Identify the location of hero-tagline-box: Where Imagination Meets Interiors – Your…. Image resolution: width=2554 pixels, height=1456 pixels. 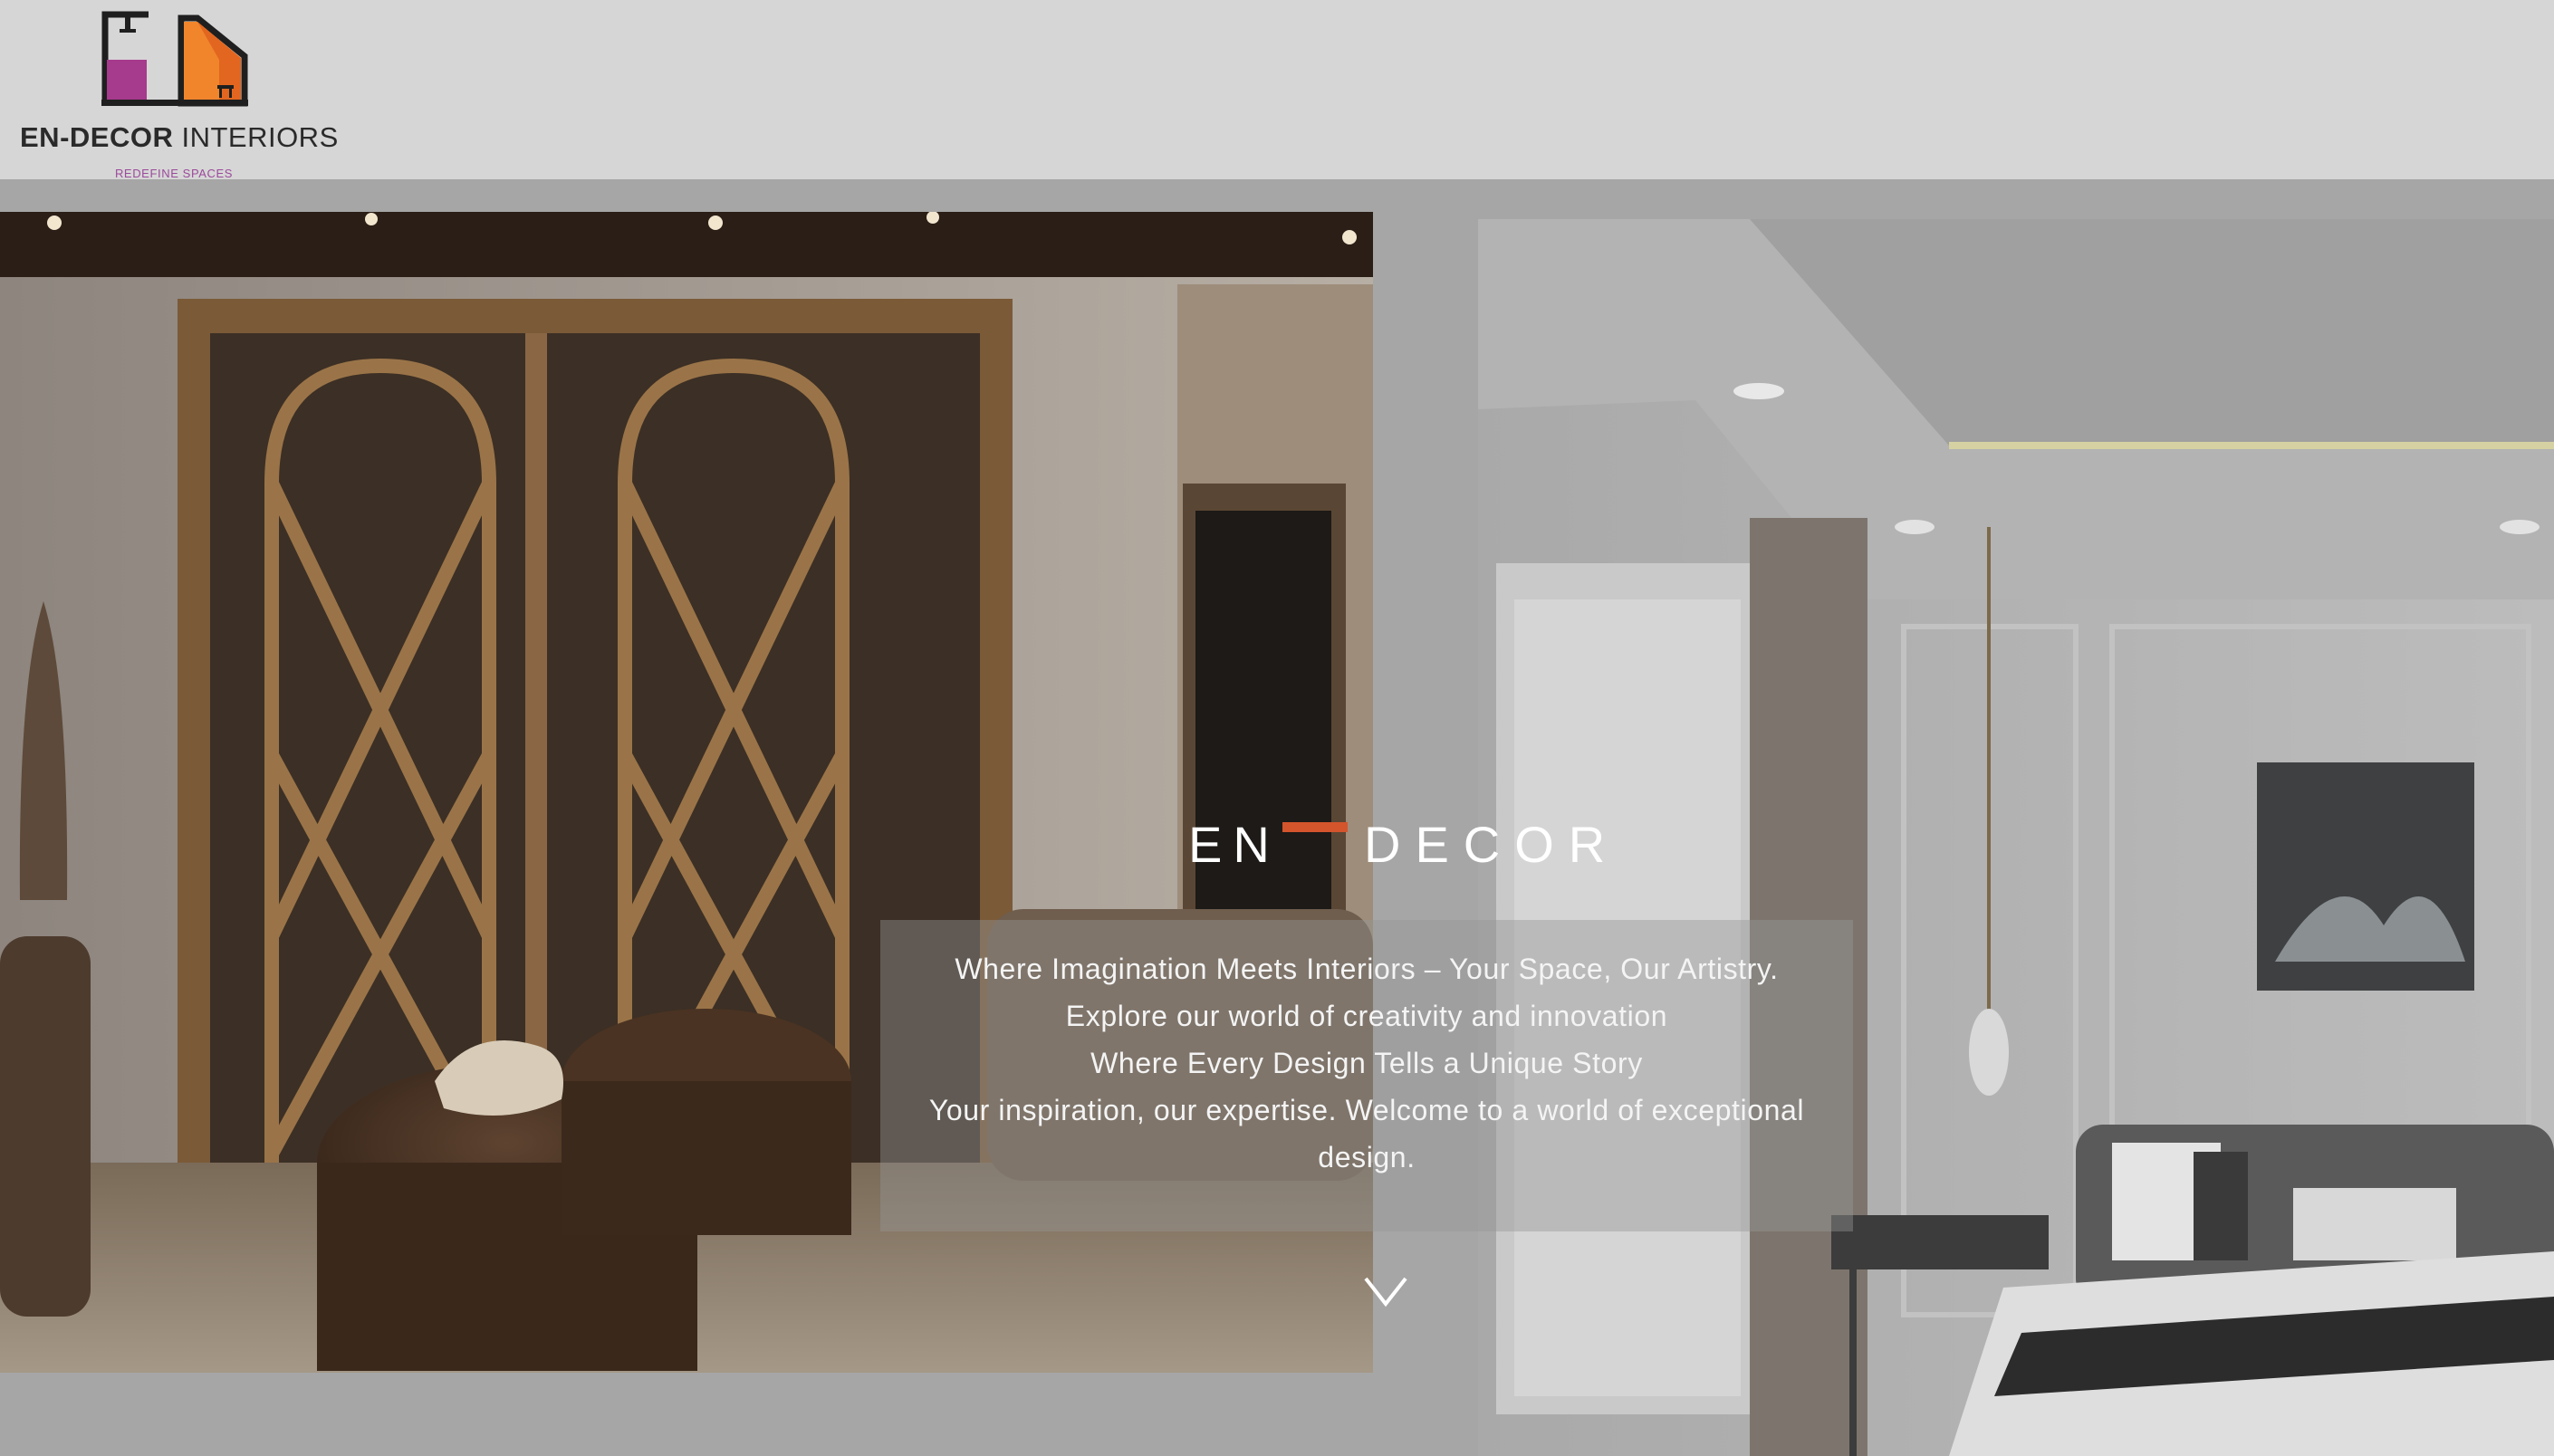
(1366, 1075).